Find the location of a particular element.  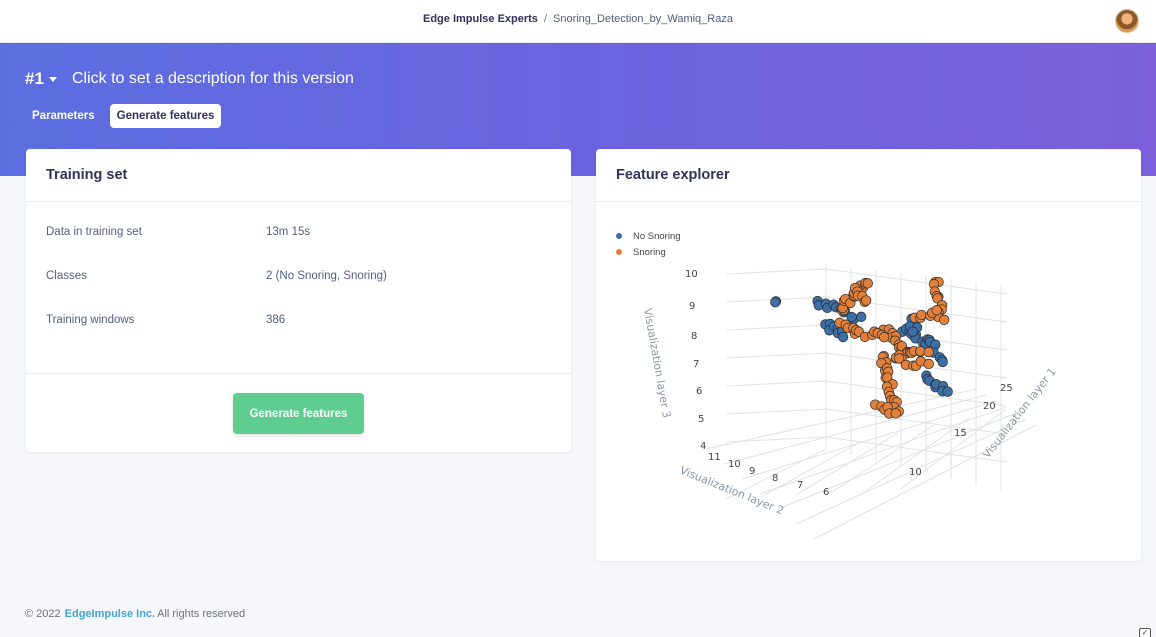

row-key: Data in training set is located at coordinates (94, 232).